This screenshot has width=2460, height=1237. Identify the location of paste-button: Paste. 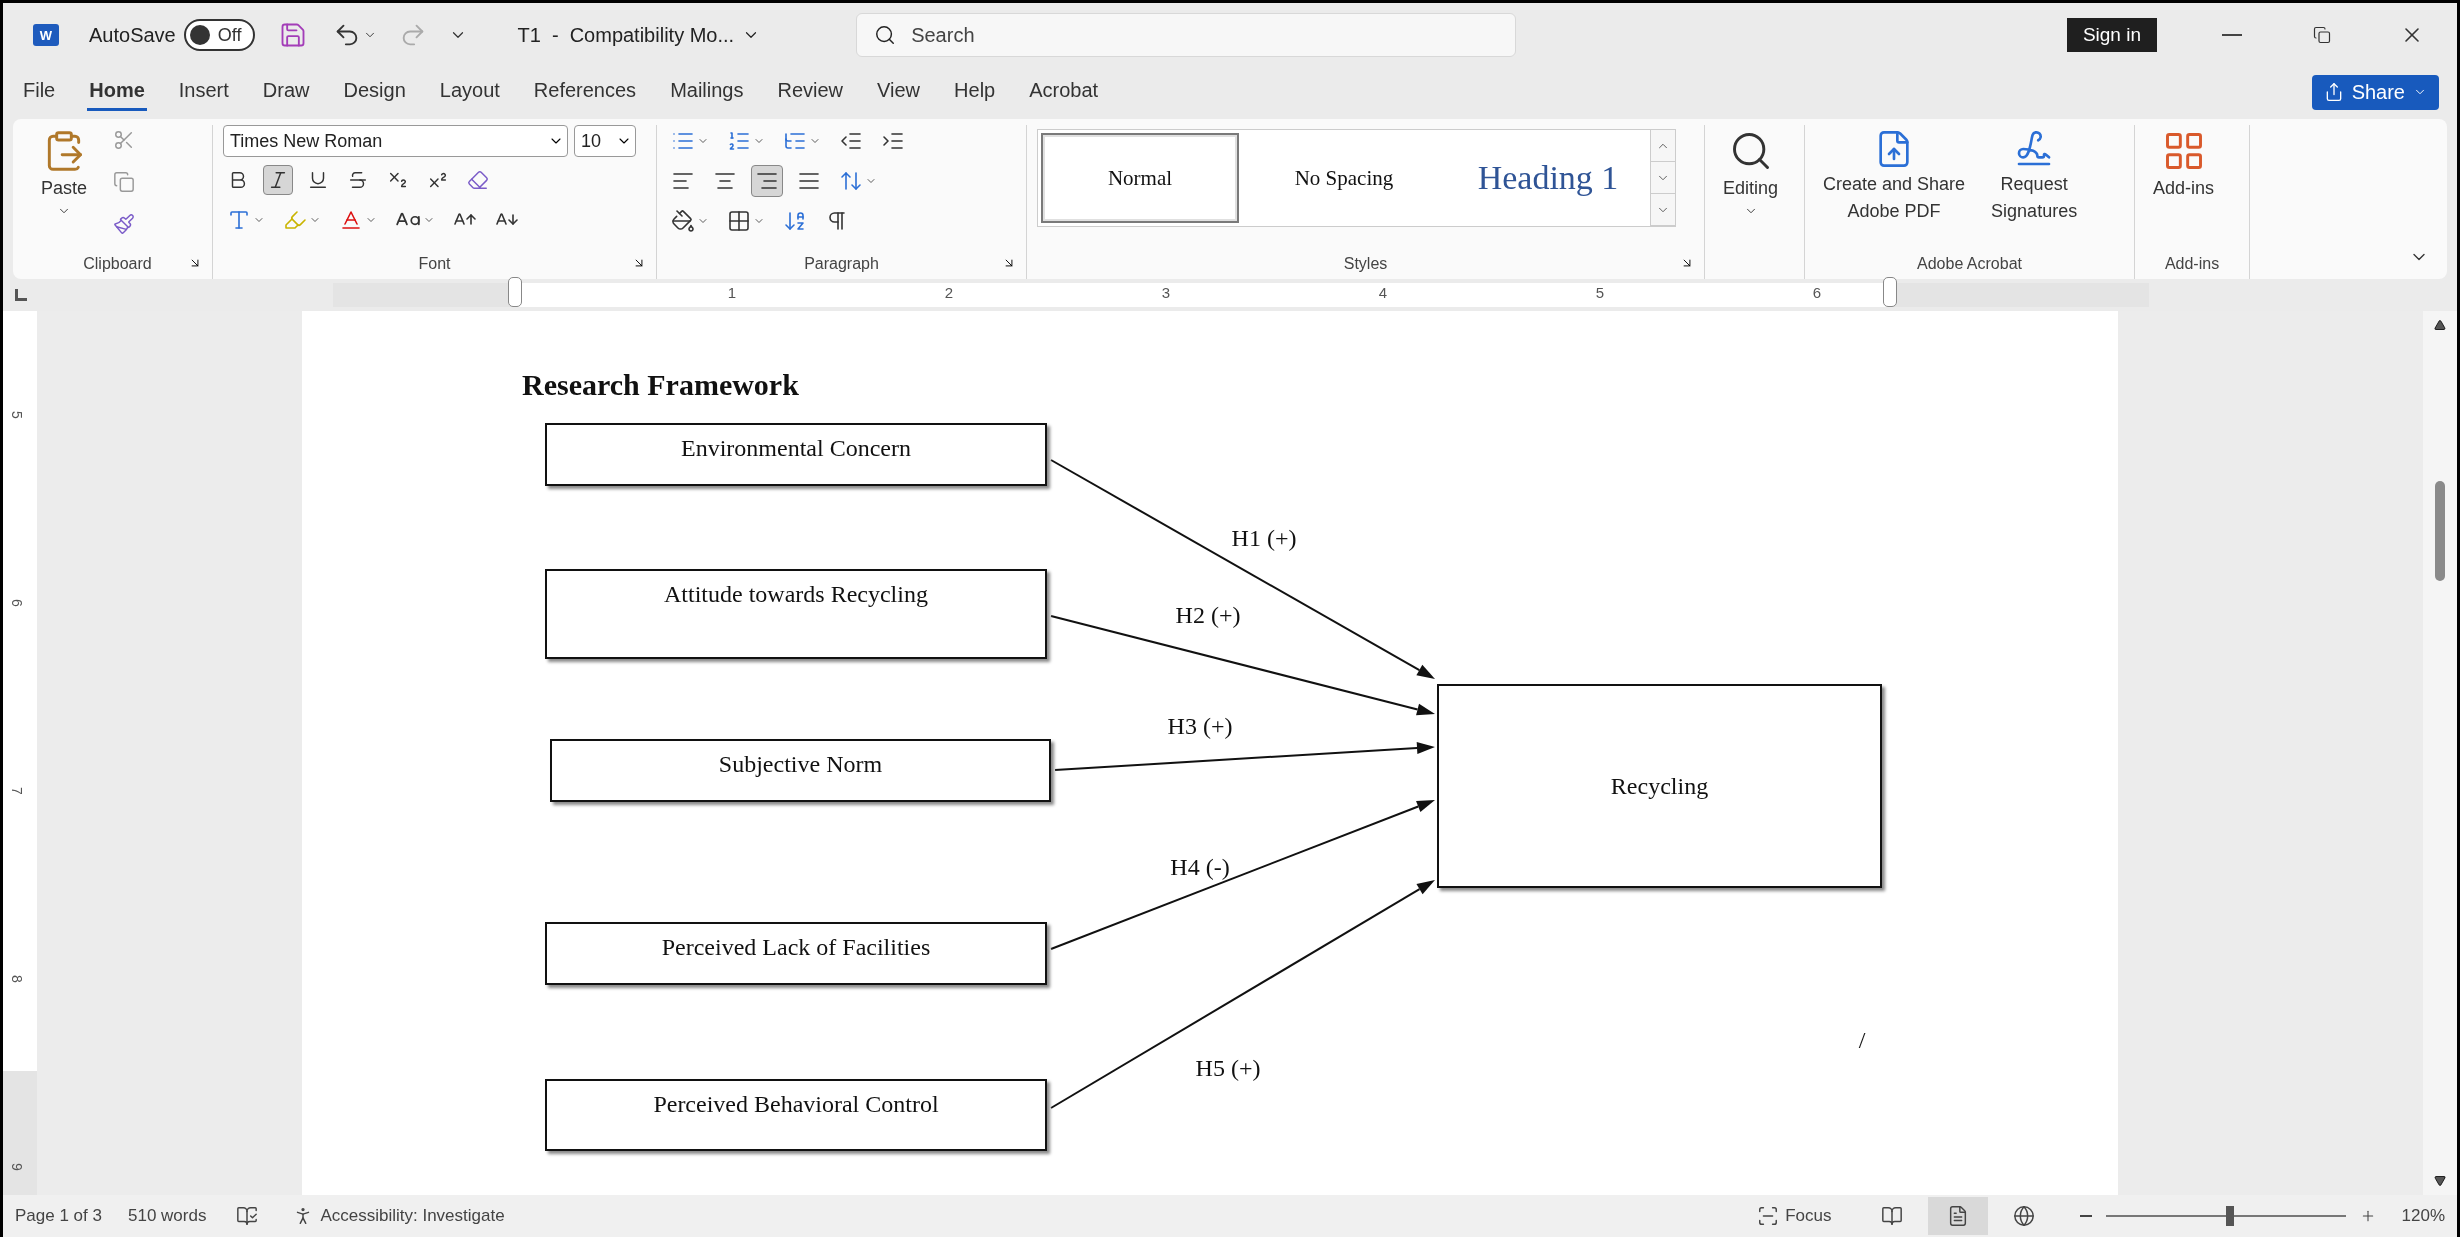
(64, 173).